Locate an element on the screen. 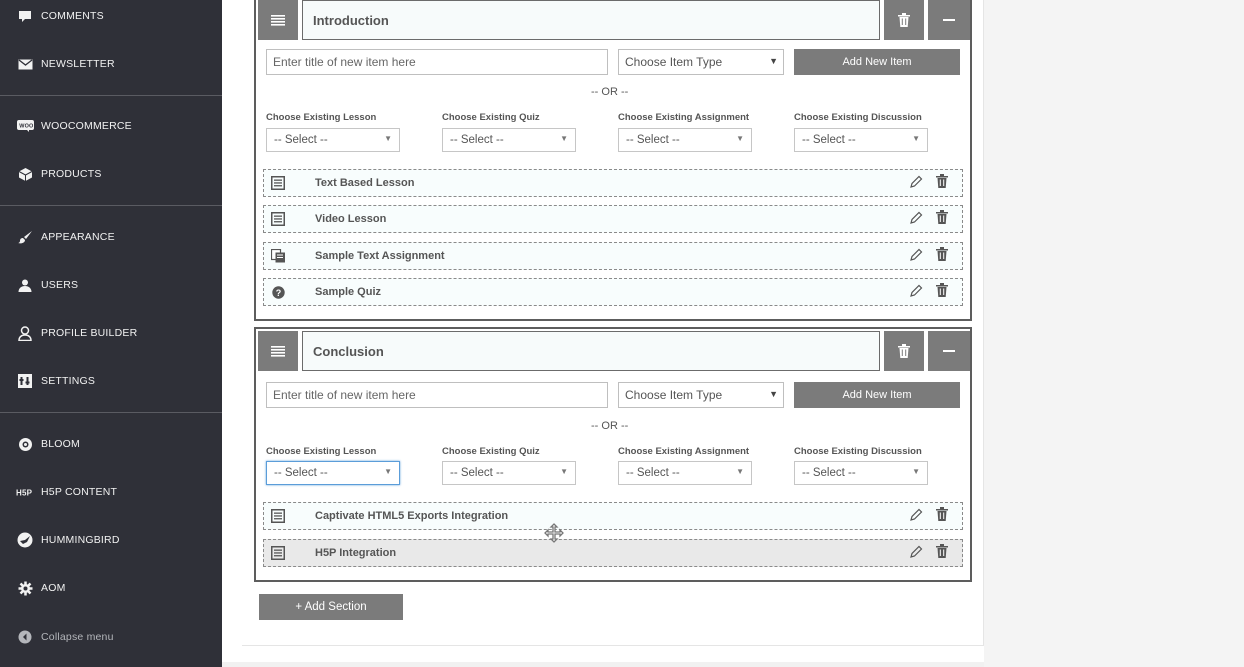 This screenshot has width=1244, height=667. list-item: Captivate HTML5 Exports Integration is located at coordinates (613, 516).